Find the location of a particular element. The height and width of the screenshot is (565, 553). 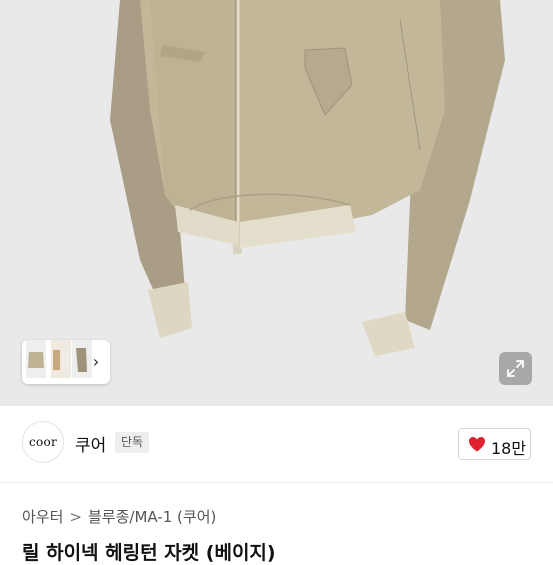

exclusive-badge: 단독 is located at coordinates (132, 442).